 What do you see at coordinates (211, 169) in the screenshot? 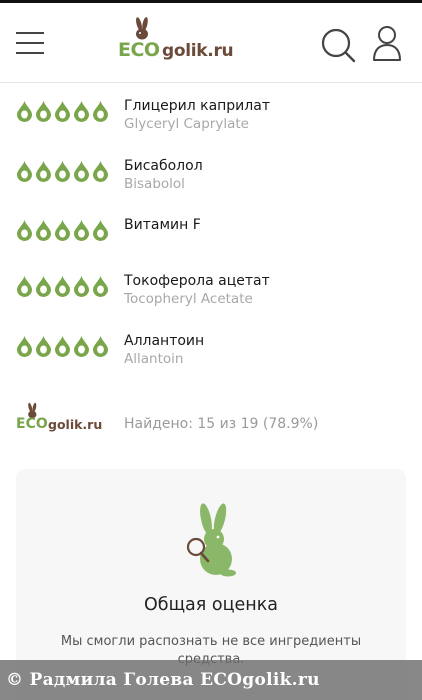
I see `ingredient-row: Бисаболол Bisabolol` at bounding box center [211, 169].